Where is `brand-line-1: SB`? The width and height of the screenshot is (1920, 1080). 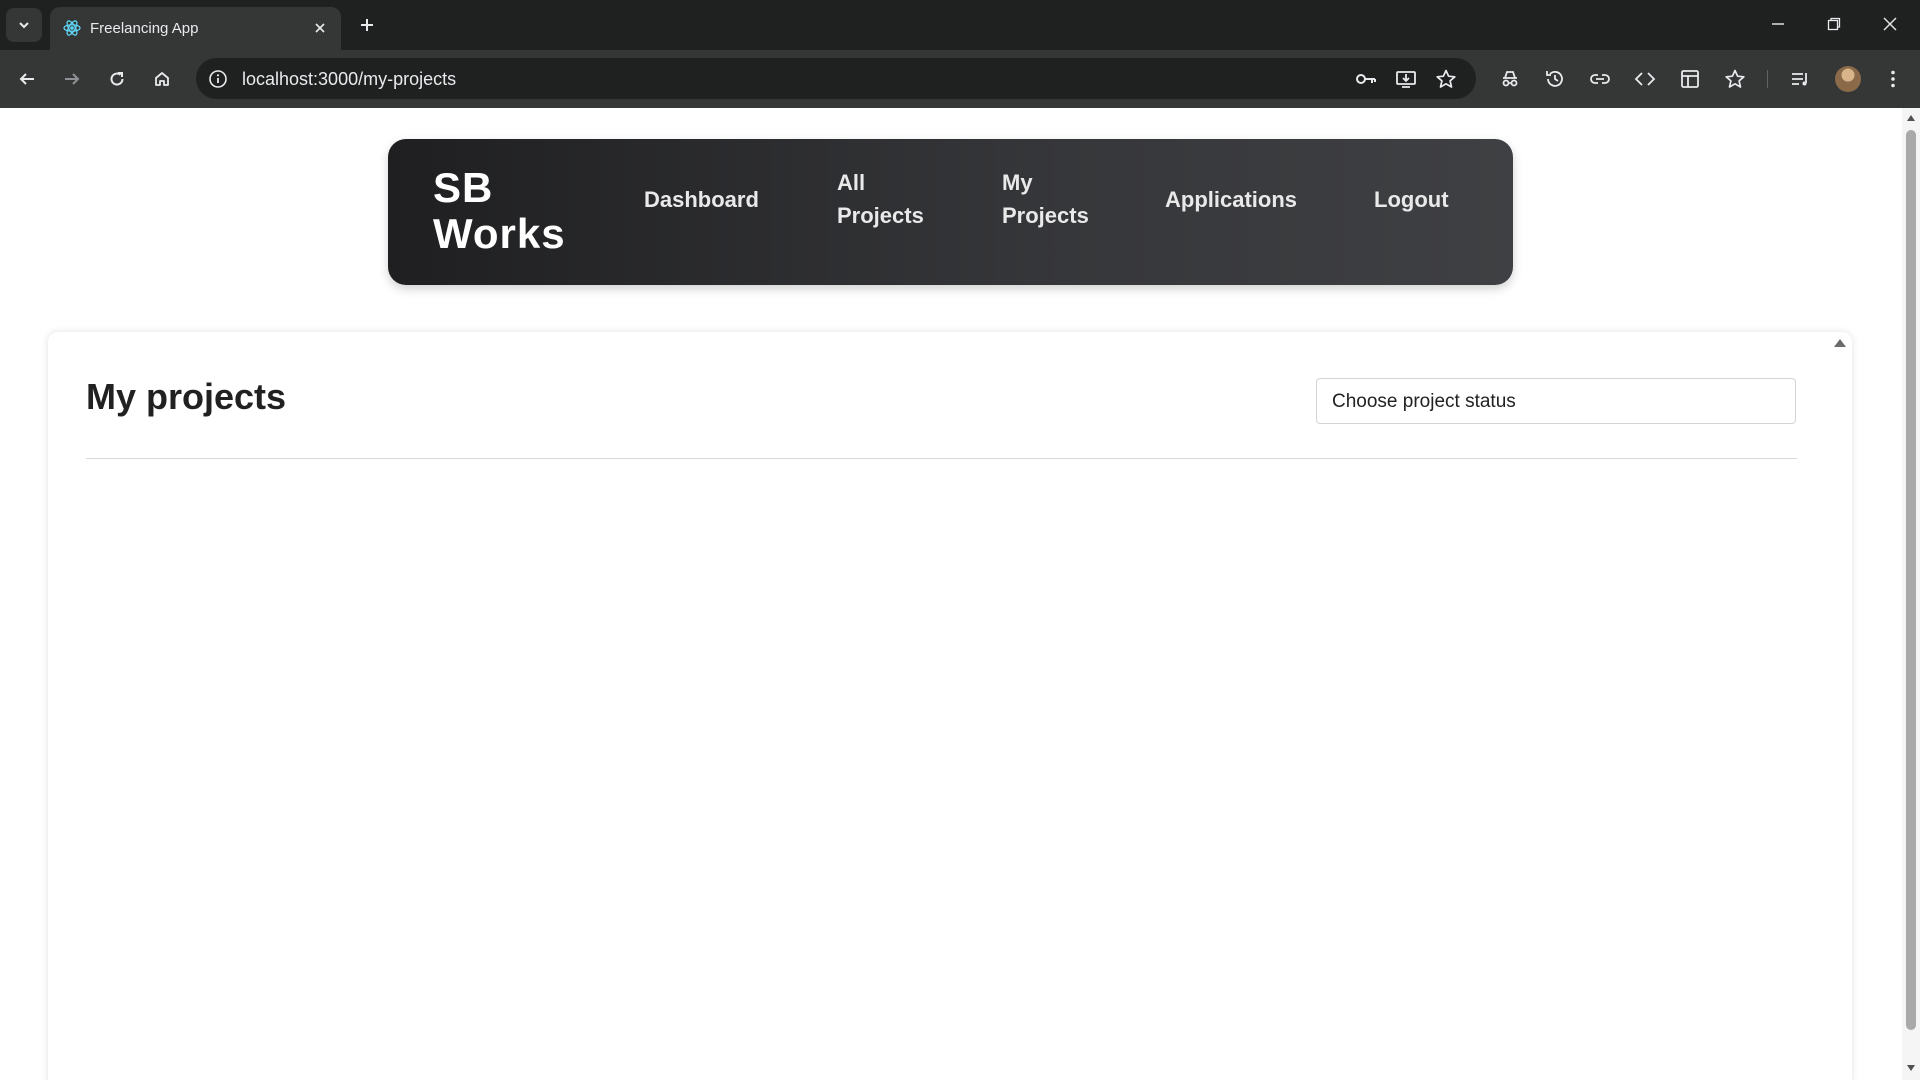 brand-line-1: SB is located at coordinates (463, 187).